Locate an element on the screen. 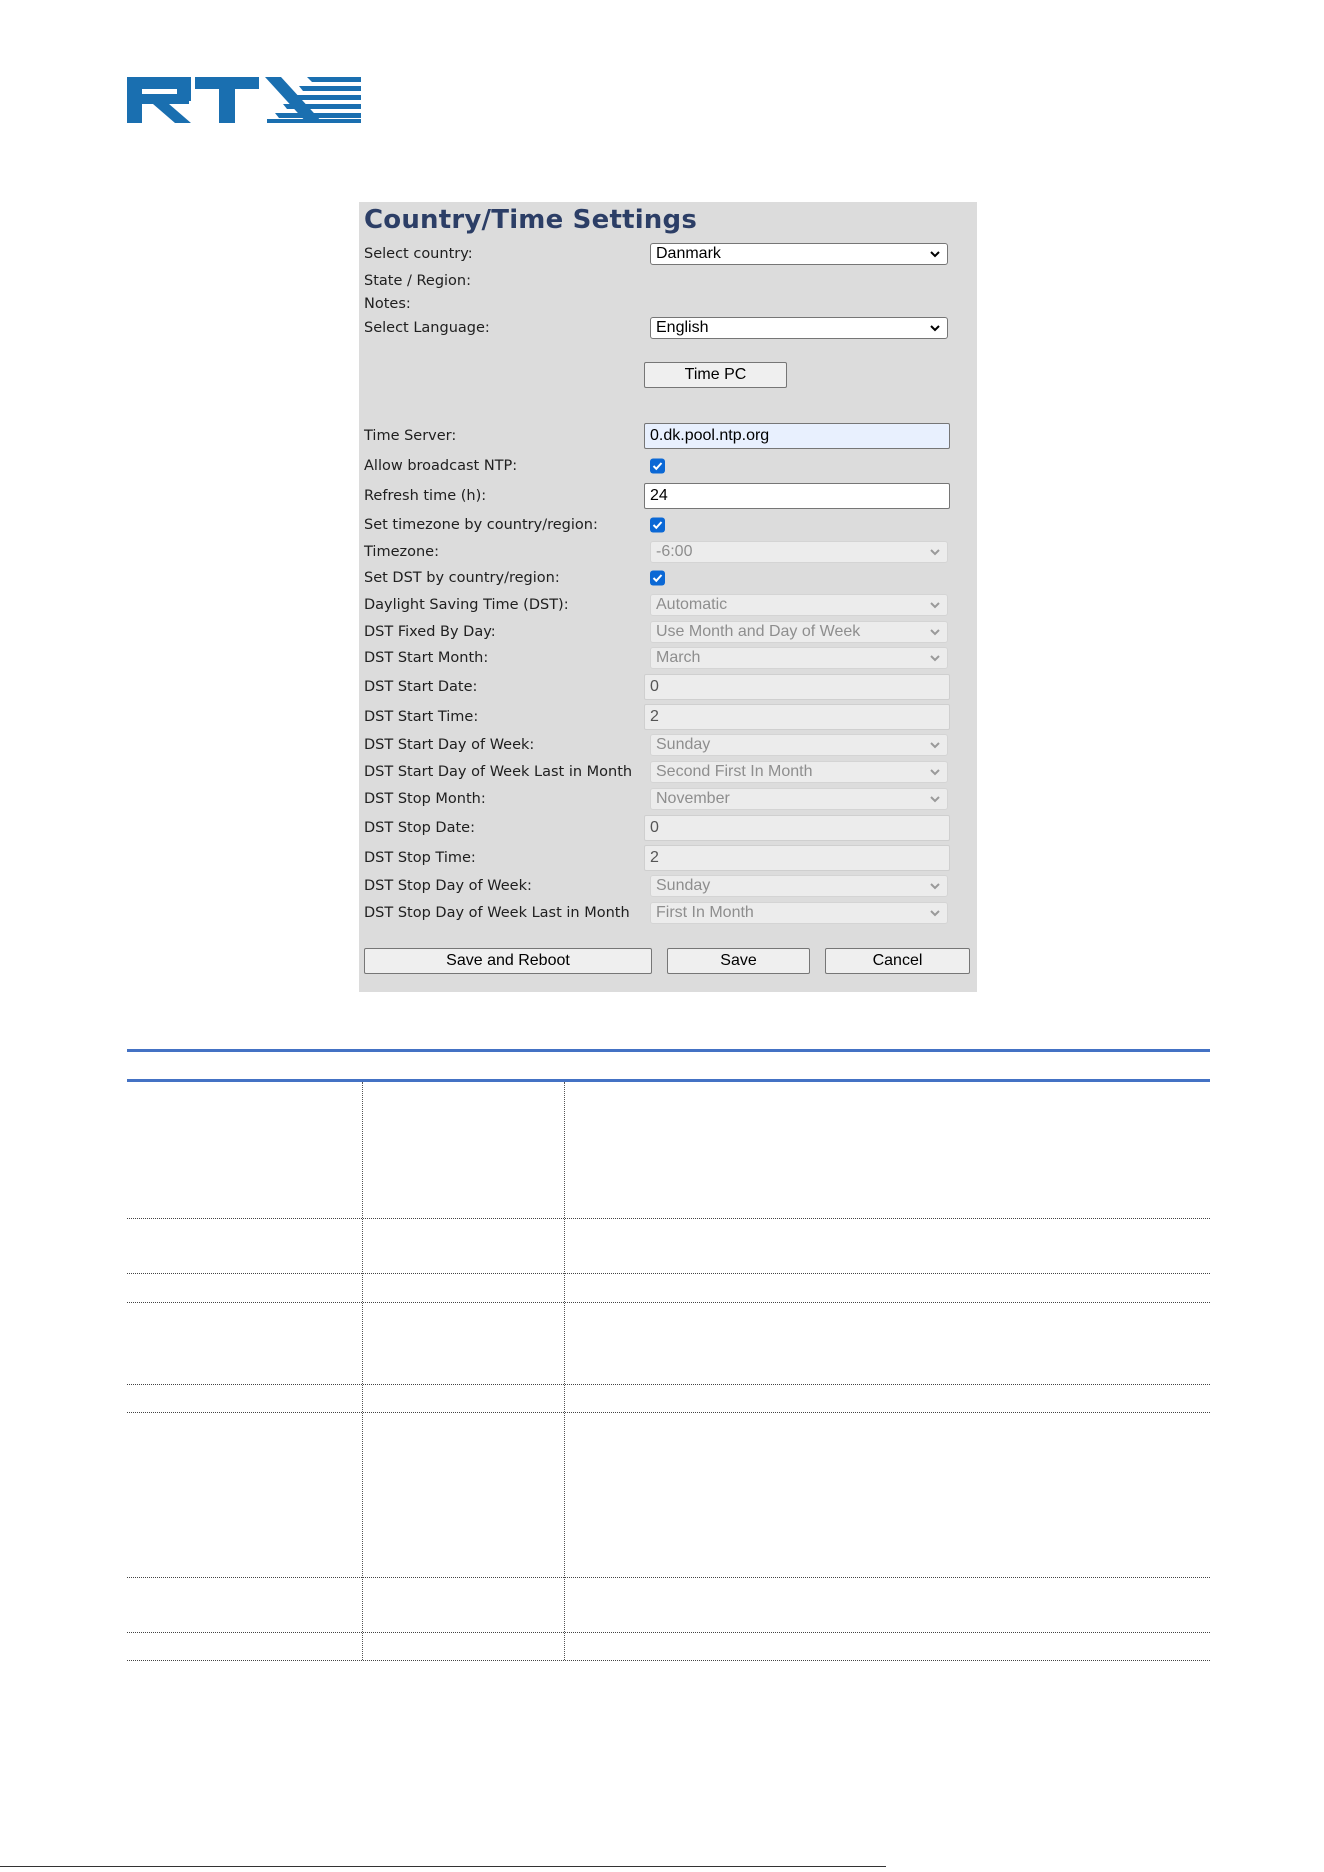 Image resolution: width=1324 pixels, height=1872 pixels. panel-title: Country/Time Settings is located at coordinates (531, 220).